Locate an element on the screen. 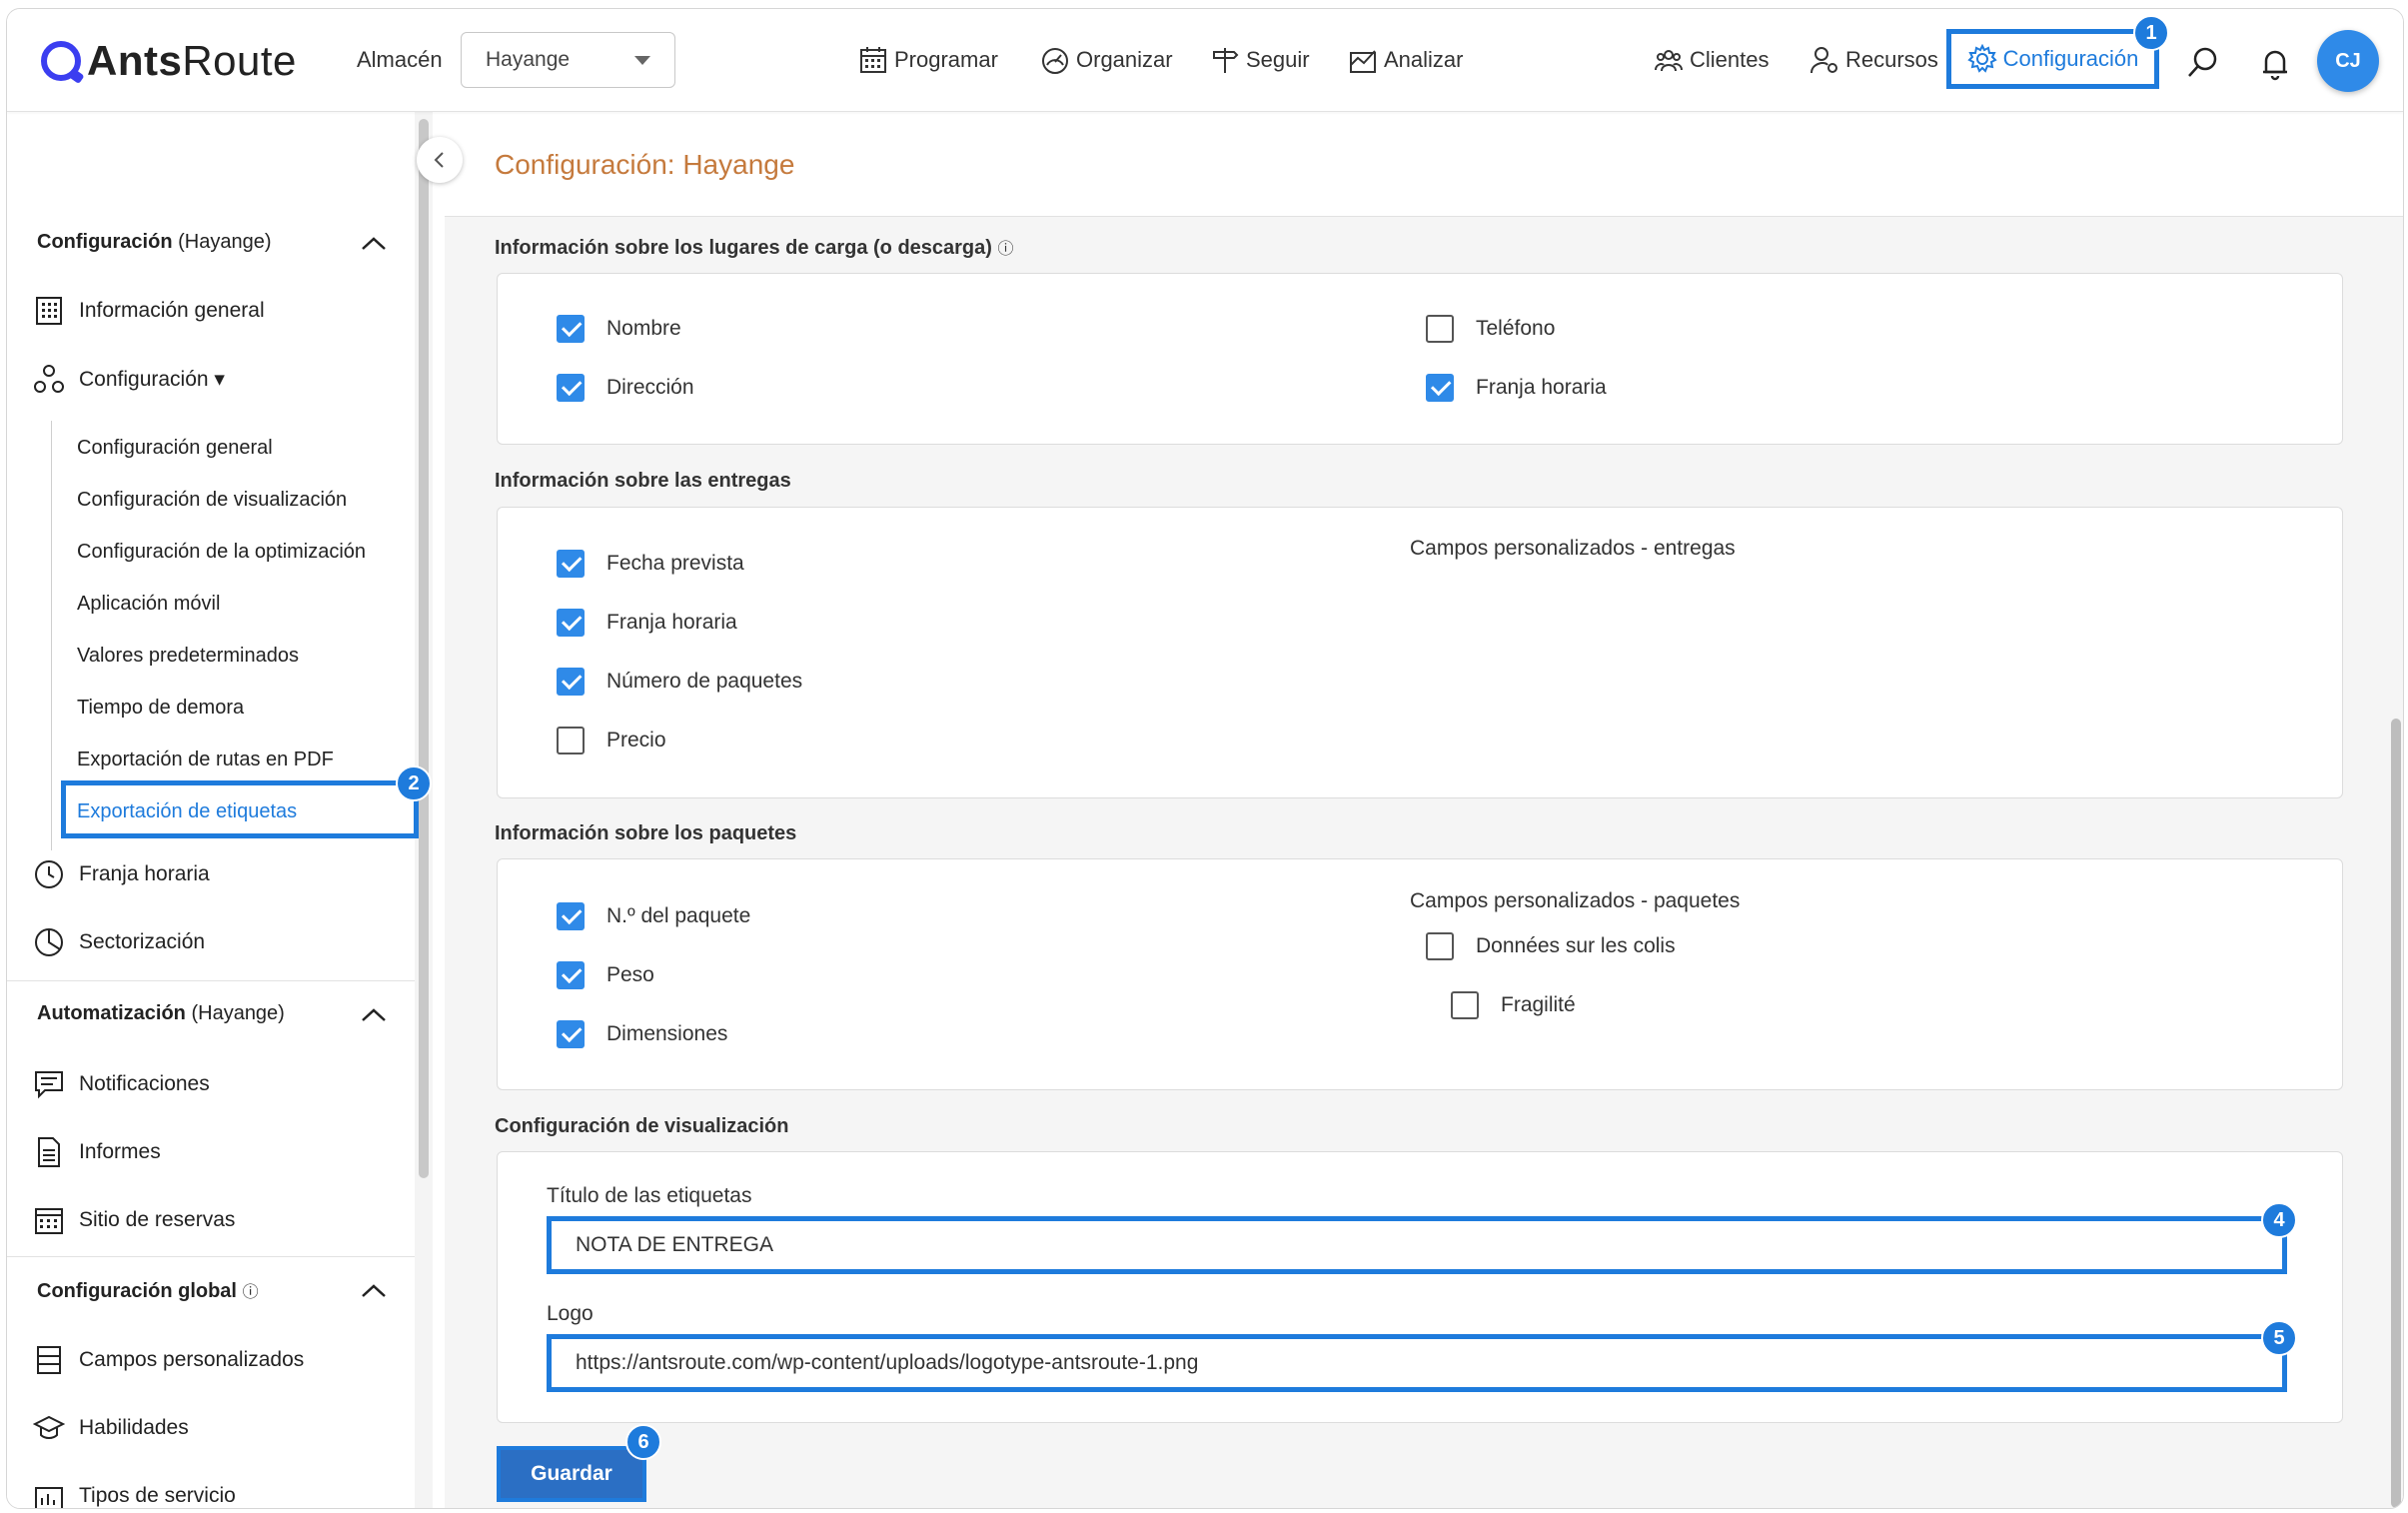 This screenshot has width=2408, height=1513. section-global-config-header: Configuración global ⓘ is located at coordinates (148, 1291).